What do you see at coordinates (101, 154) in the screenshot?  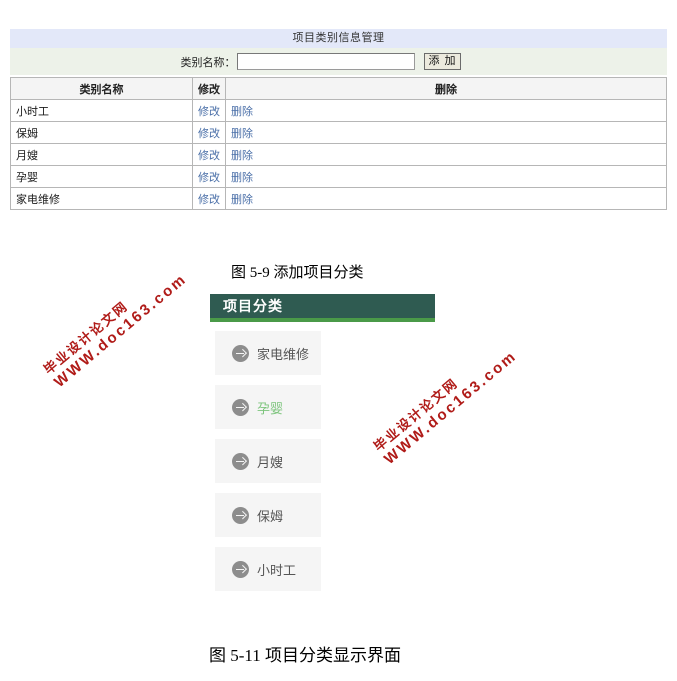 I see `cell-category-name: 月嫂` at bounding box center [101, 154].